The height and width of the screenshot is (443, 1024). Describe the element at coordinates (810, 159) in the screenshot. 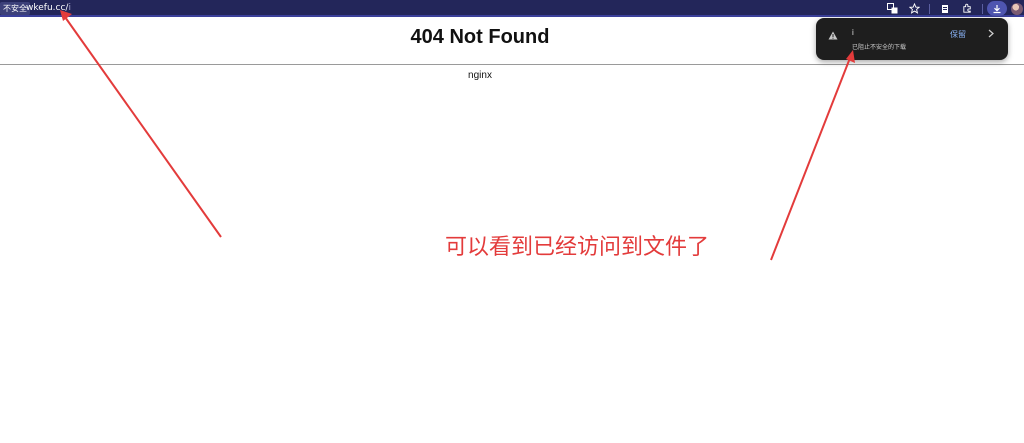

I see `annotation-arrow-popup` at that location.